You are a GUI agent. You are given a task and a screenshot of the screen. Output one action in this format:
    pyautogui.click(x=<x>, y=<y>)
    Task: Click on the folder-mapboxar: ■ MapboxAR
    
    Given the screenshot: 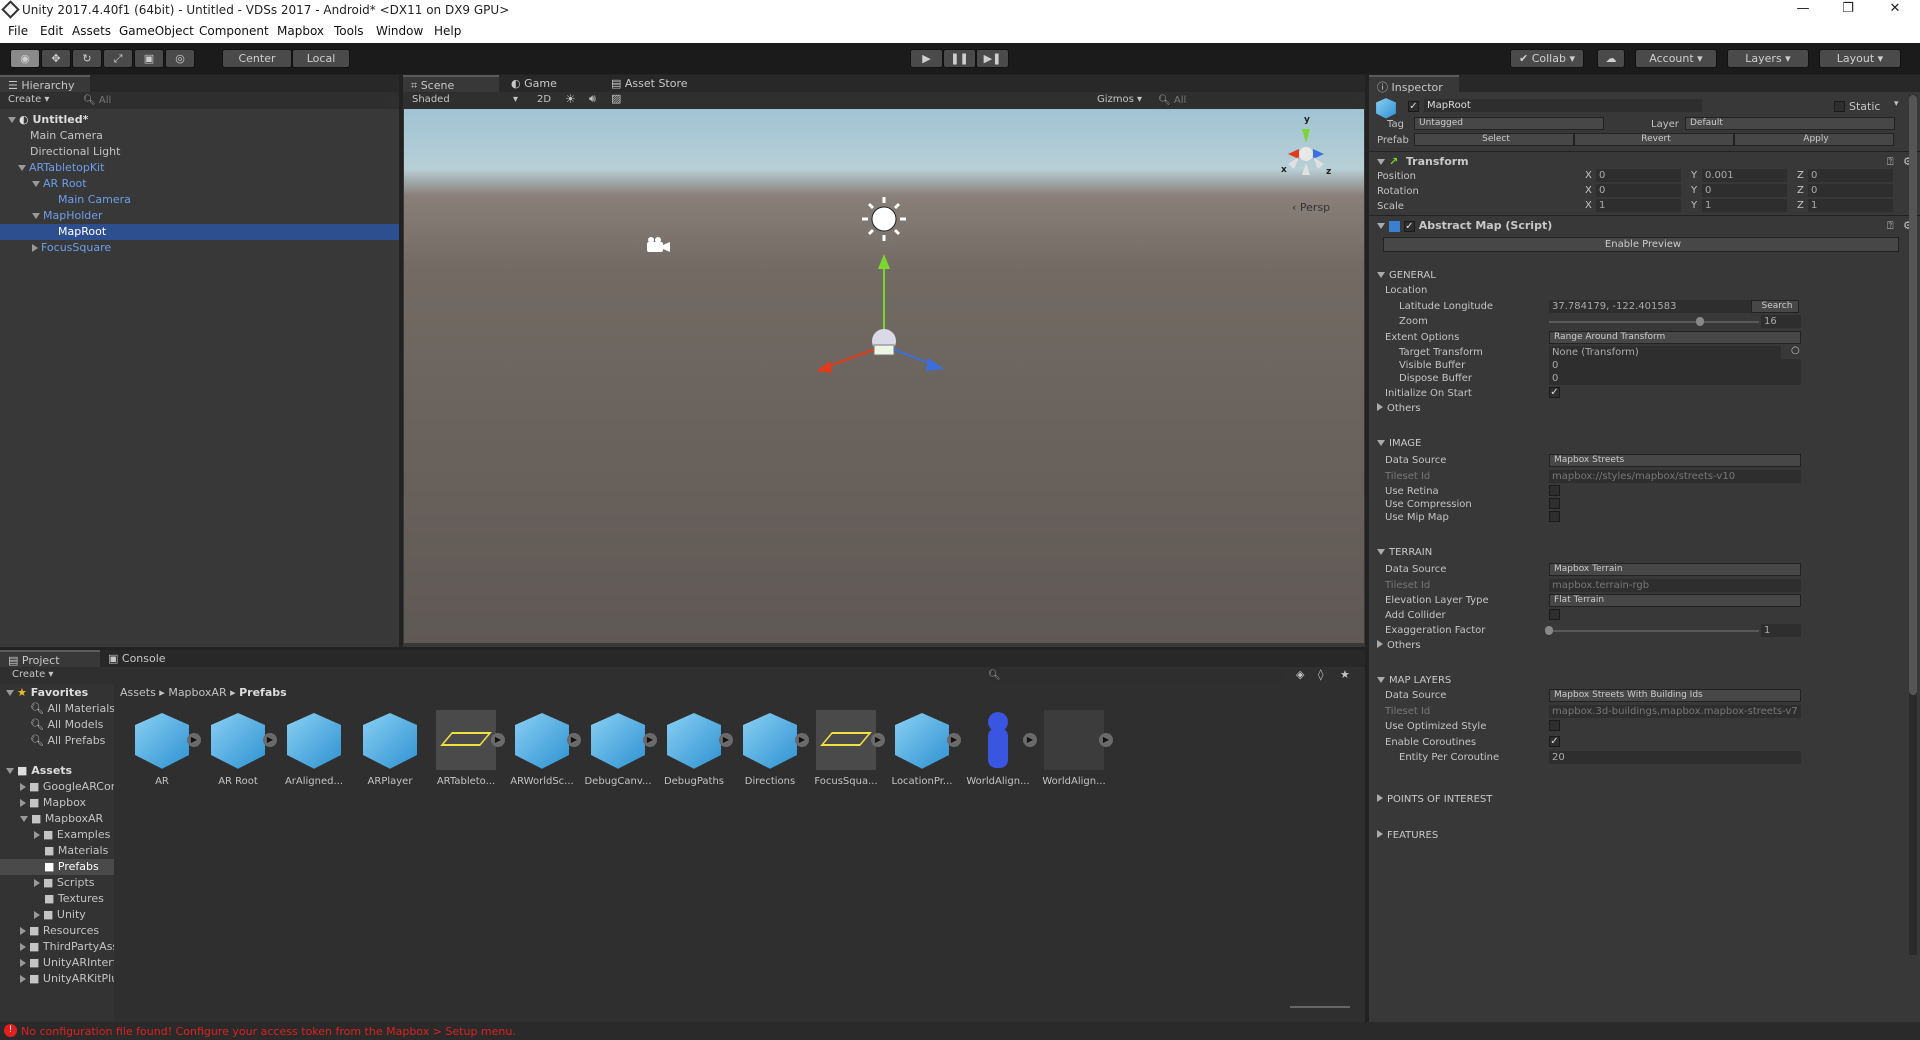 What is the action you would take?
    pyautogui.click(x=61, y=818)
    